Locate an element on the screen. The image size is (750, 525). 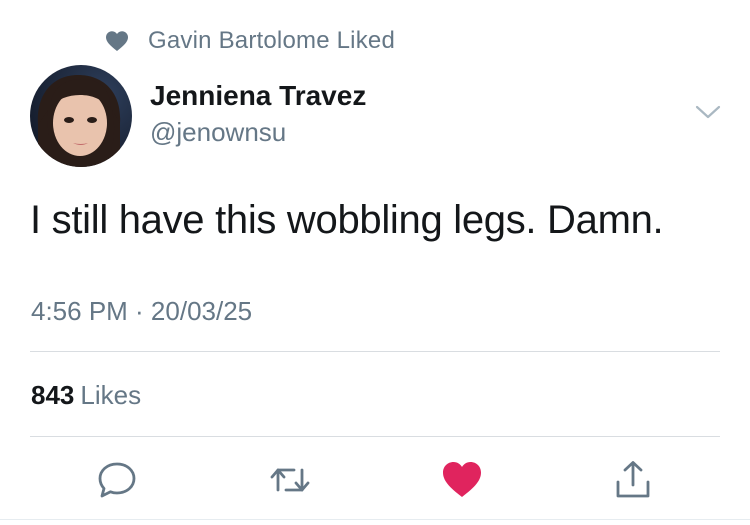
author-name: Jenniena Travez is located at coordinates (258, 96).